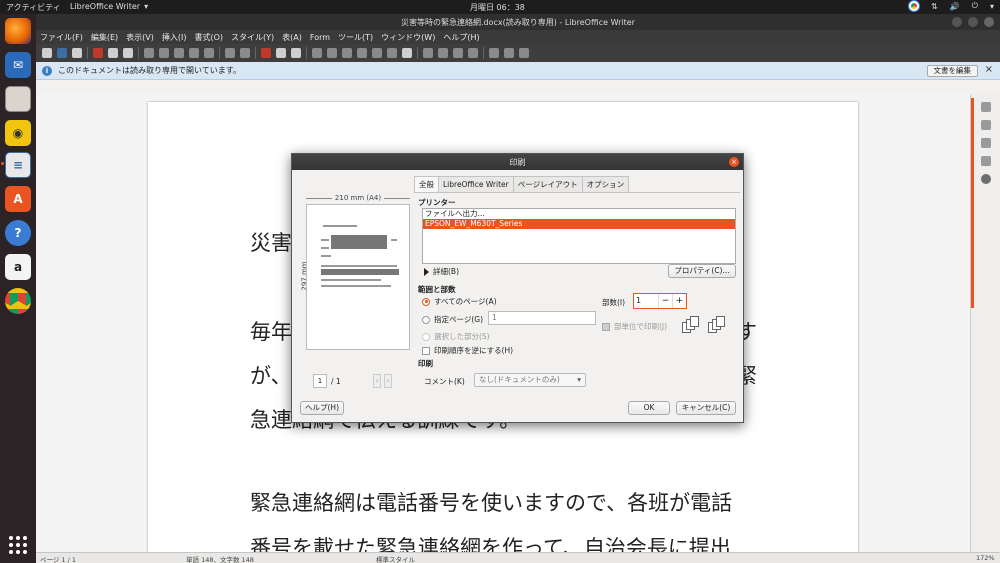  Describe the element at coordinates (934, 6) in the screenshot. I see `network-icon: ⇅` at that location.